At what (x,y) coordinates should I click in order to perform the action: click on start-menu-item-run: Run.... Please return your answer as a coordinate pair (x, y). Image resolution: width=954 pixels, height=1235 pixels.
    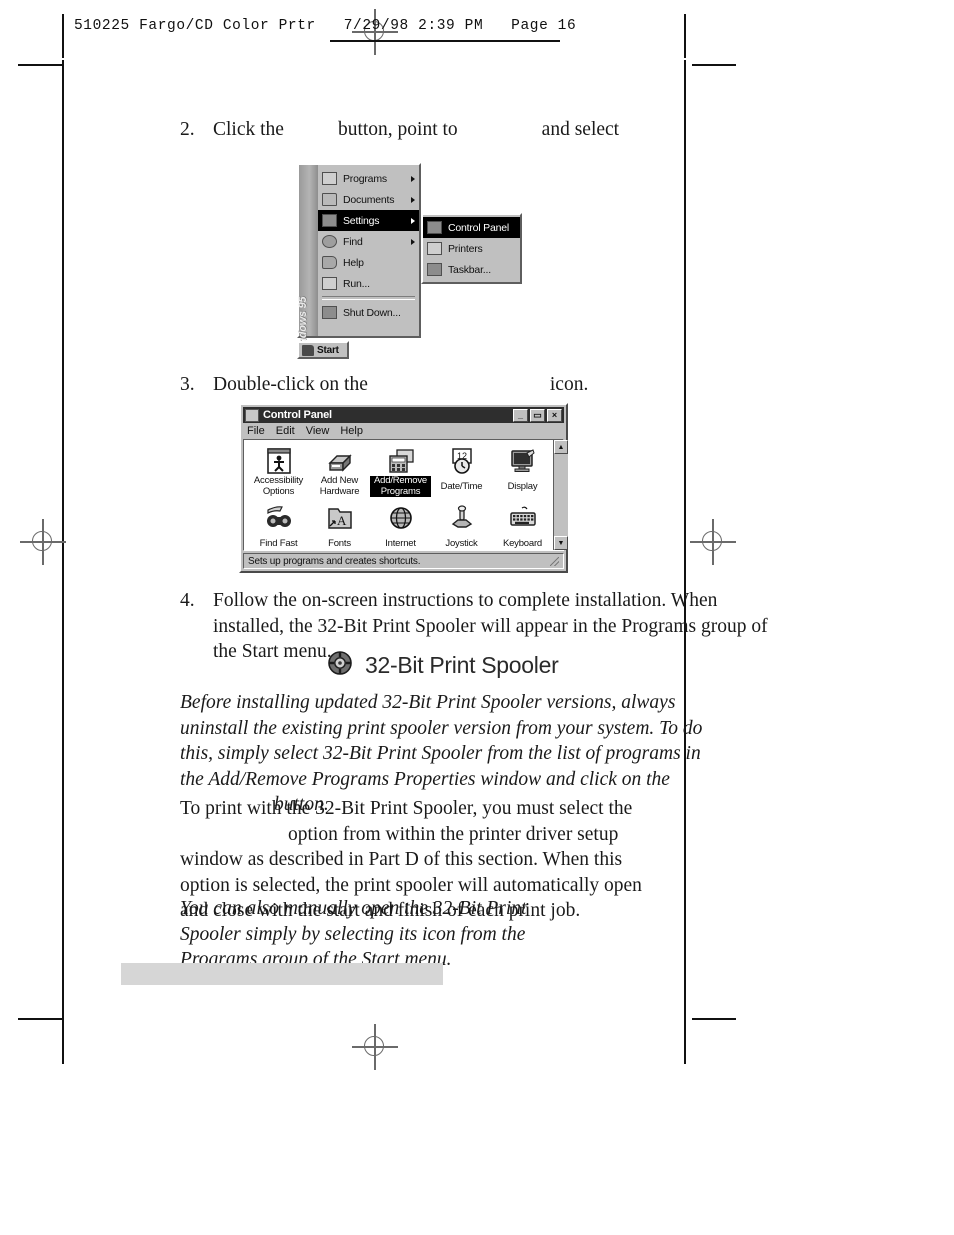
    Looking at the image, I should click on (368, 283).